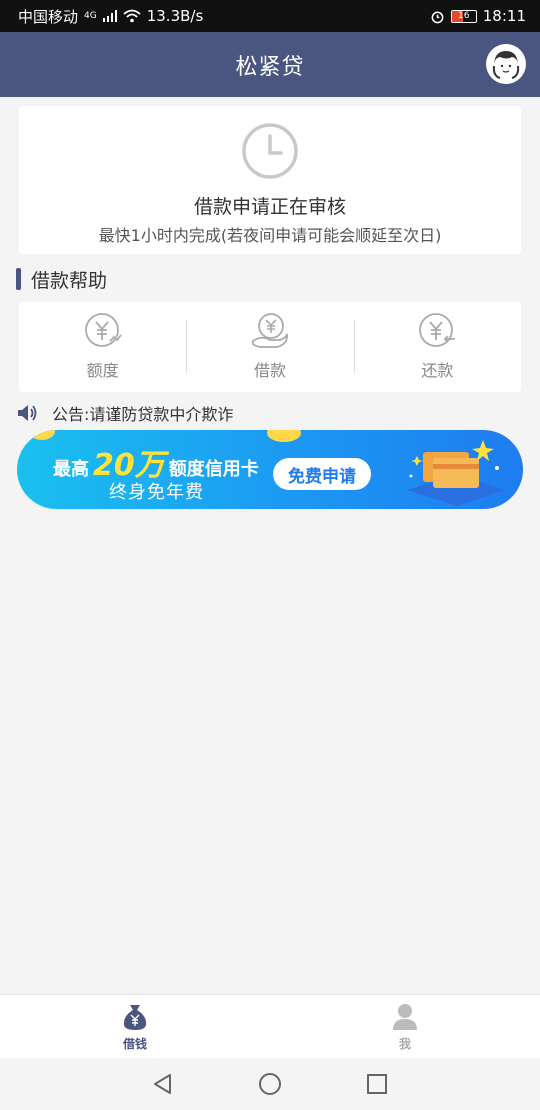 The width and height of the screenshot is (540, 1110). I want to click on yen-quota-icon, so click(103, 330).